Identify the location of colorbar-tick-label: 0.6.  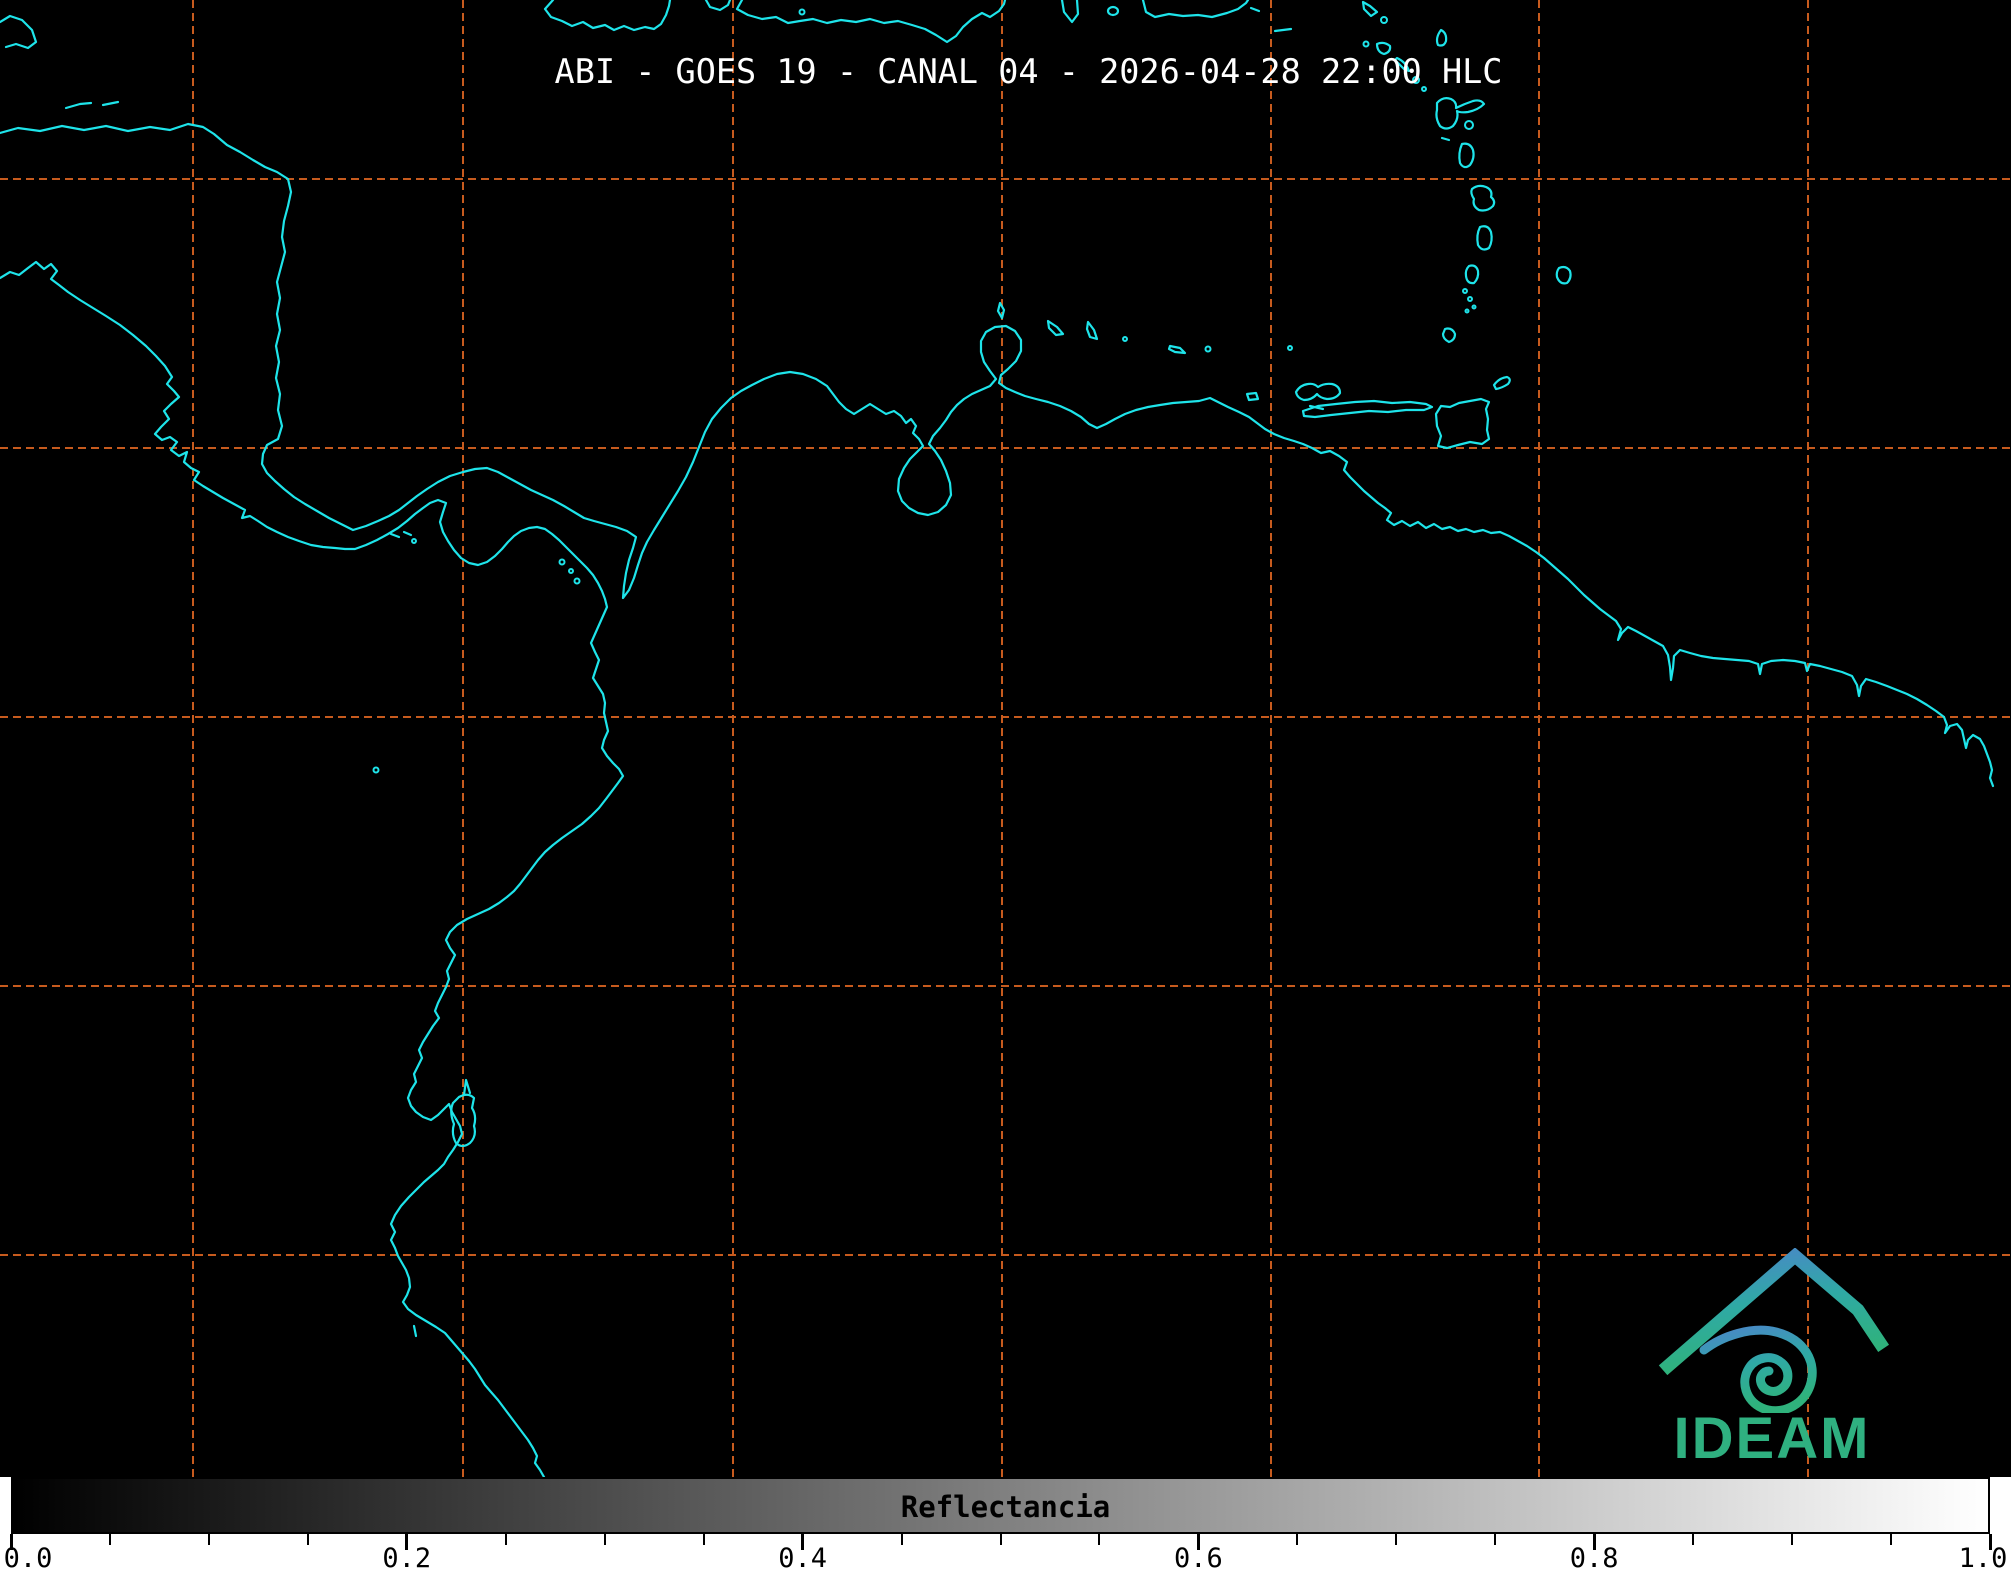
(1198, 1558).